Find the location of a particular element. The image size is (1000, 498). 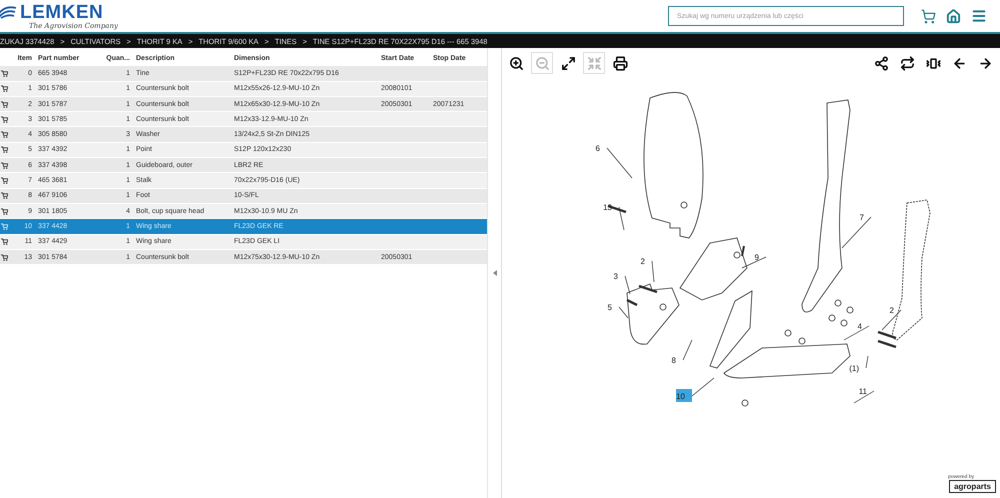

callout-label: 8 is located at coordinates (674, 360).